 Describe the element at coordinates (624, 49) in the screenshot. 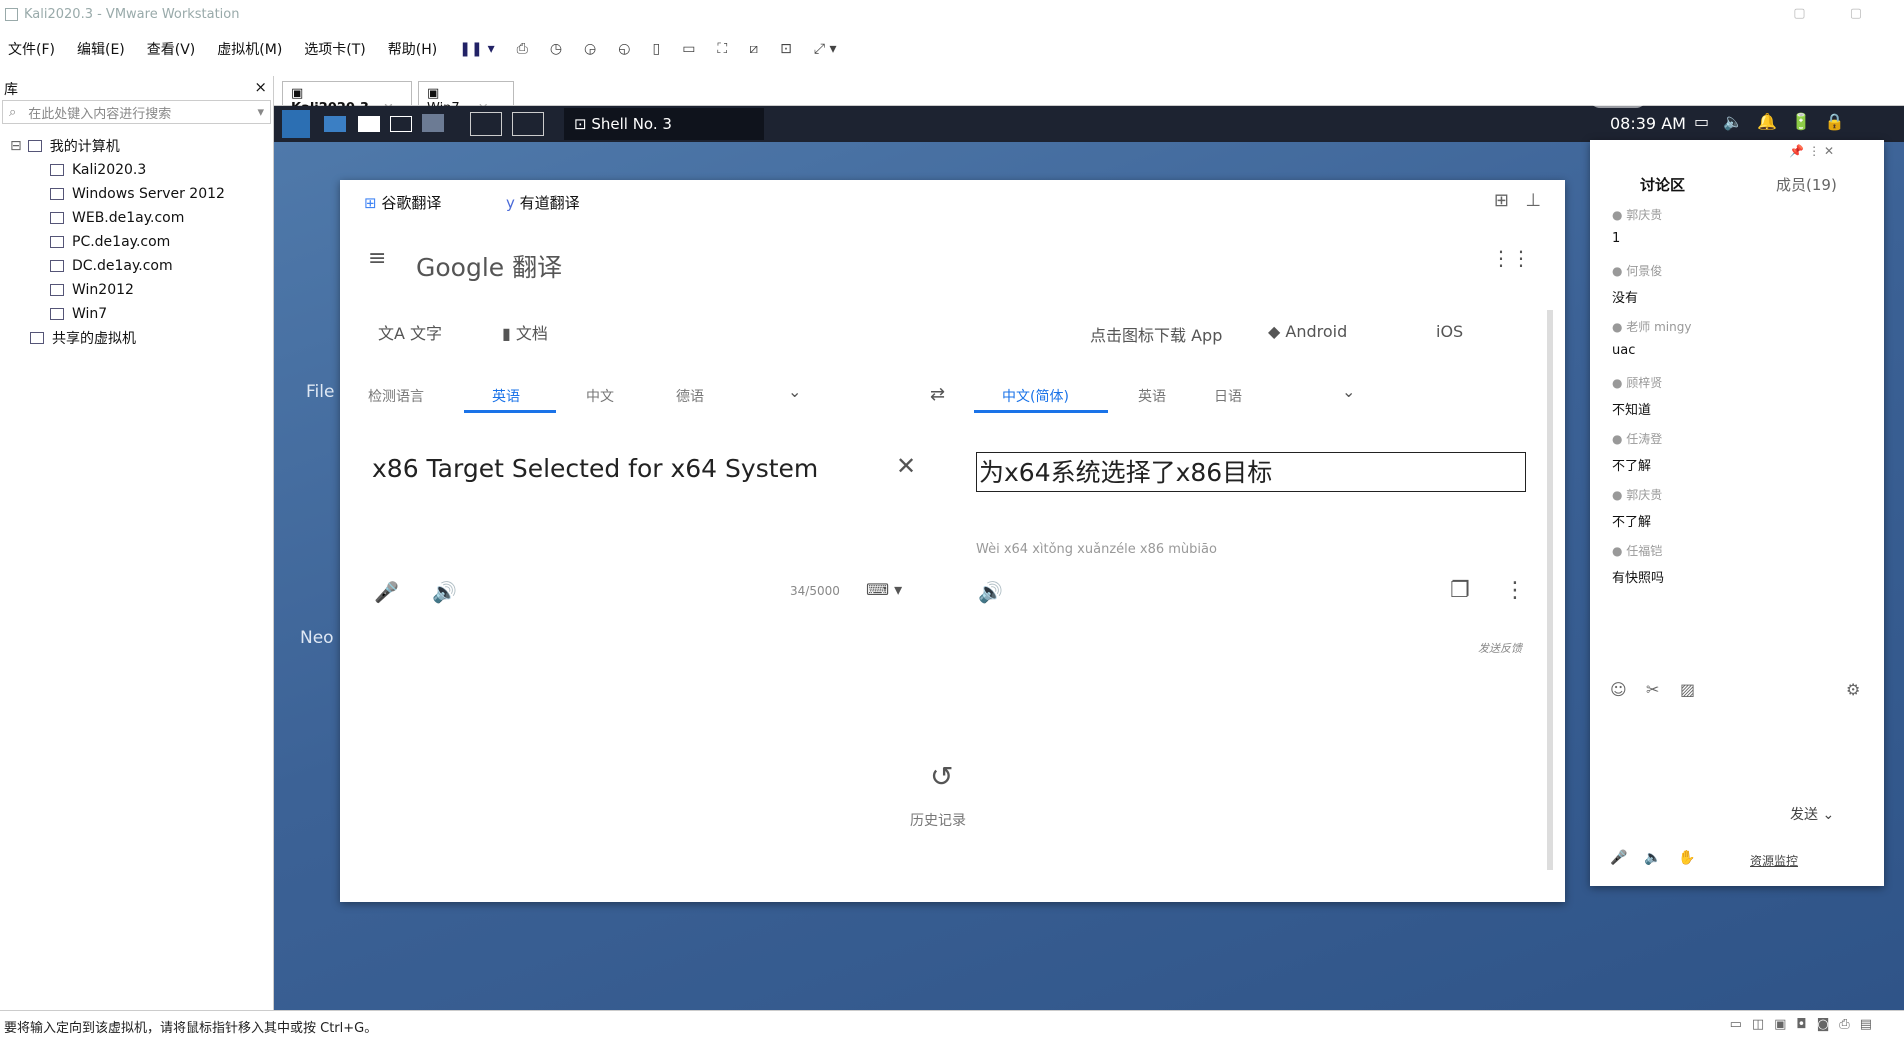

I see `snapshot-manager-icon: ◵` at that location.